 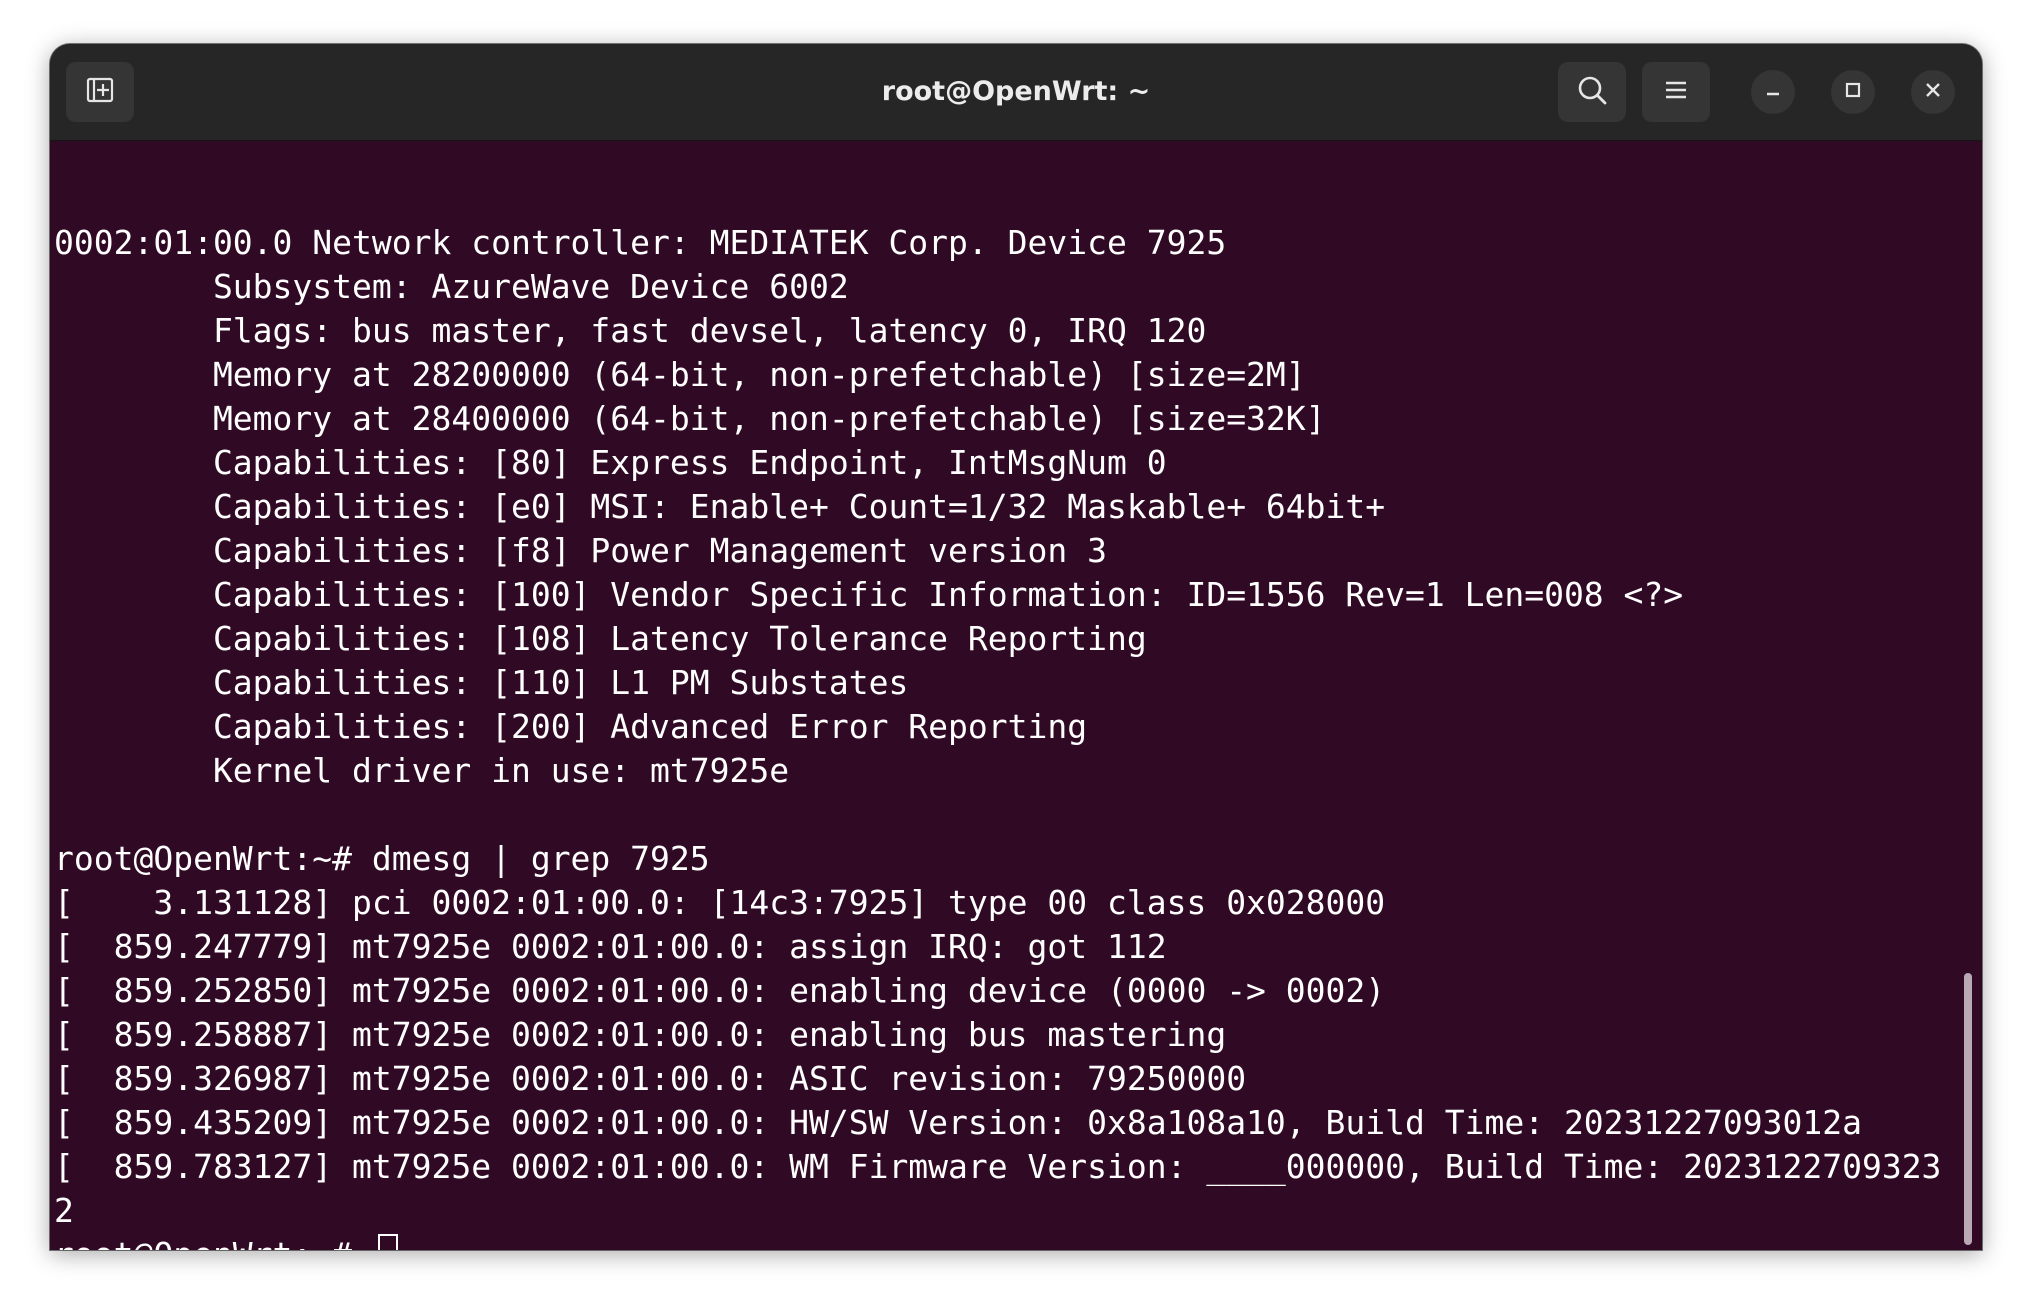 I want to click on close-button, so click(x=1933, y=92).